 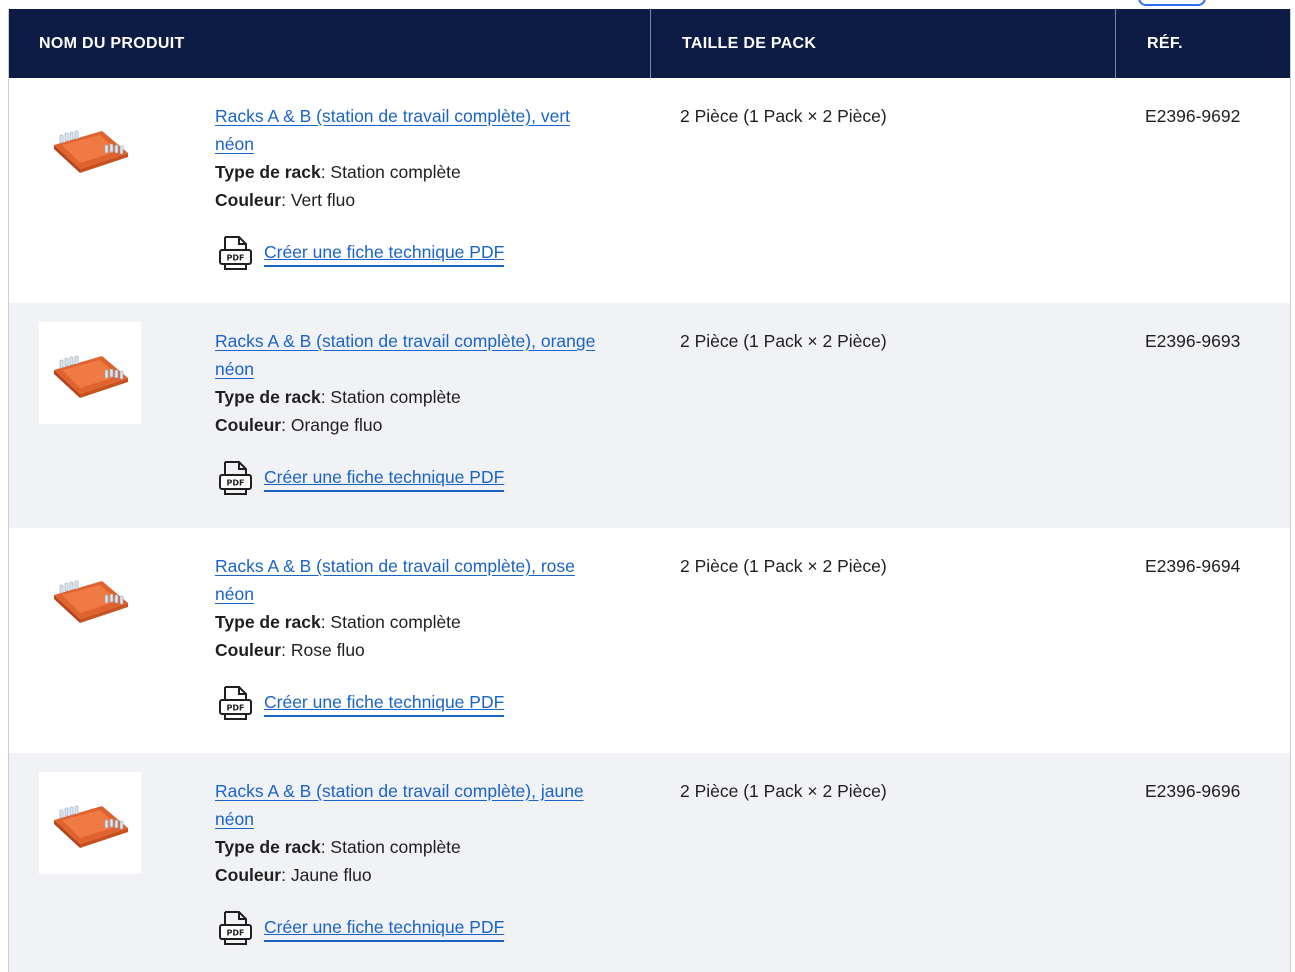 What do you see at coordinates (332, 425) in the screenshot?
I see `color-value: : Orange fluo` at bounding box center [332, 425].